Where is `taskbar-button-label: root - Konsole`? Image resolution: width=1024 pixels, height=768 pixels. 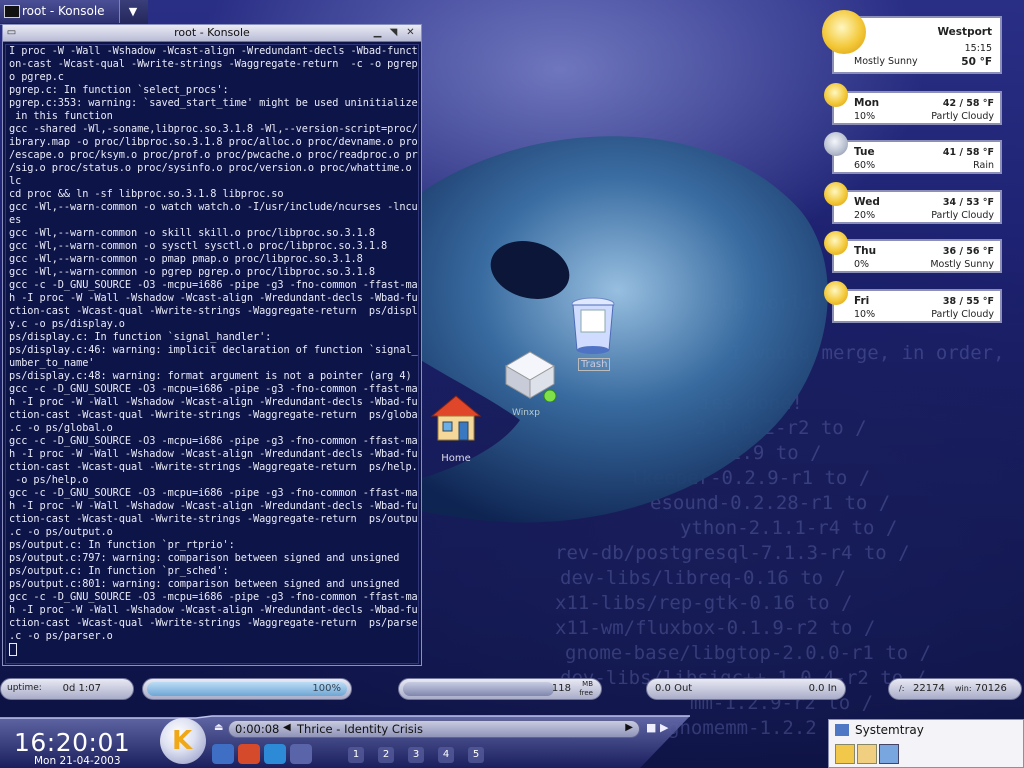 taskbar-button-label: root - Konsole is located at coordinates (63, 11).